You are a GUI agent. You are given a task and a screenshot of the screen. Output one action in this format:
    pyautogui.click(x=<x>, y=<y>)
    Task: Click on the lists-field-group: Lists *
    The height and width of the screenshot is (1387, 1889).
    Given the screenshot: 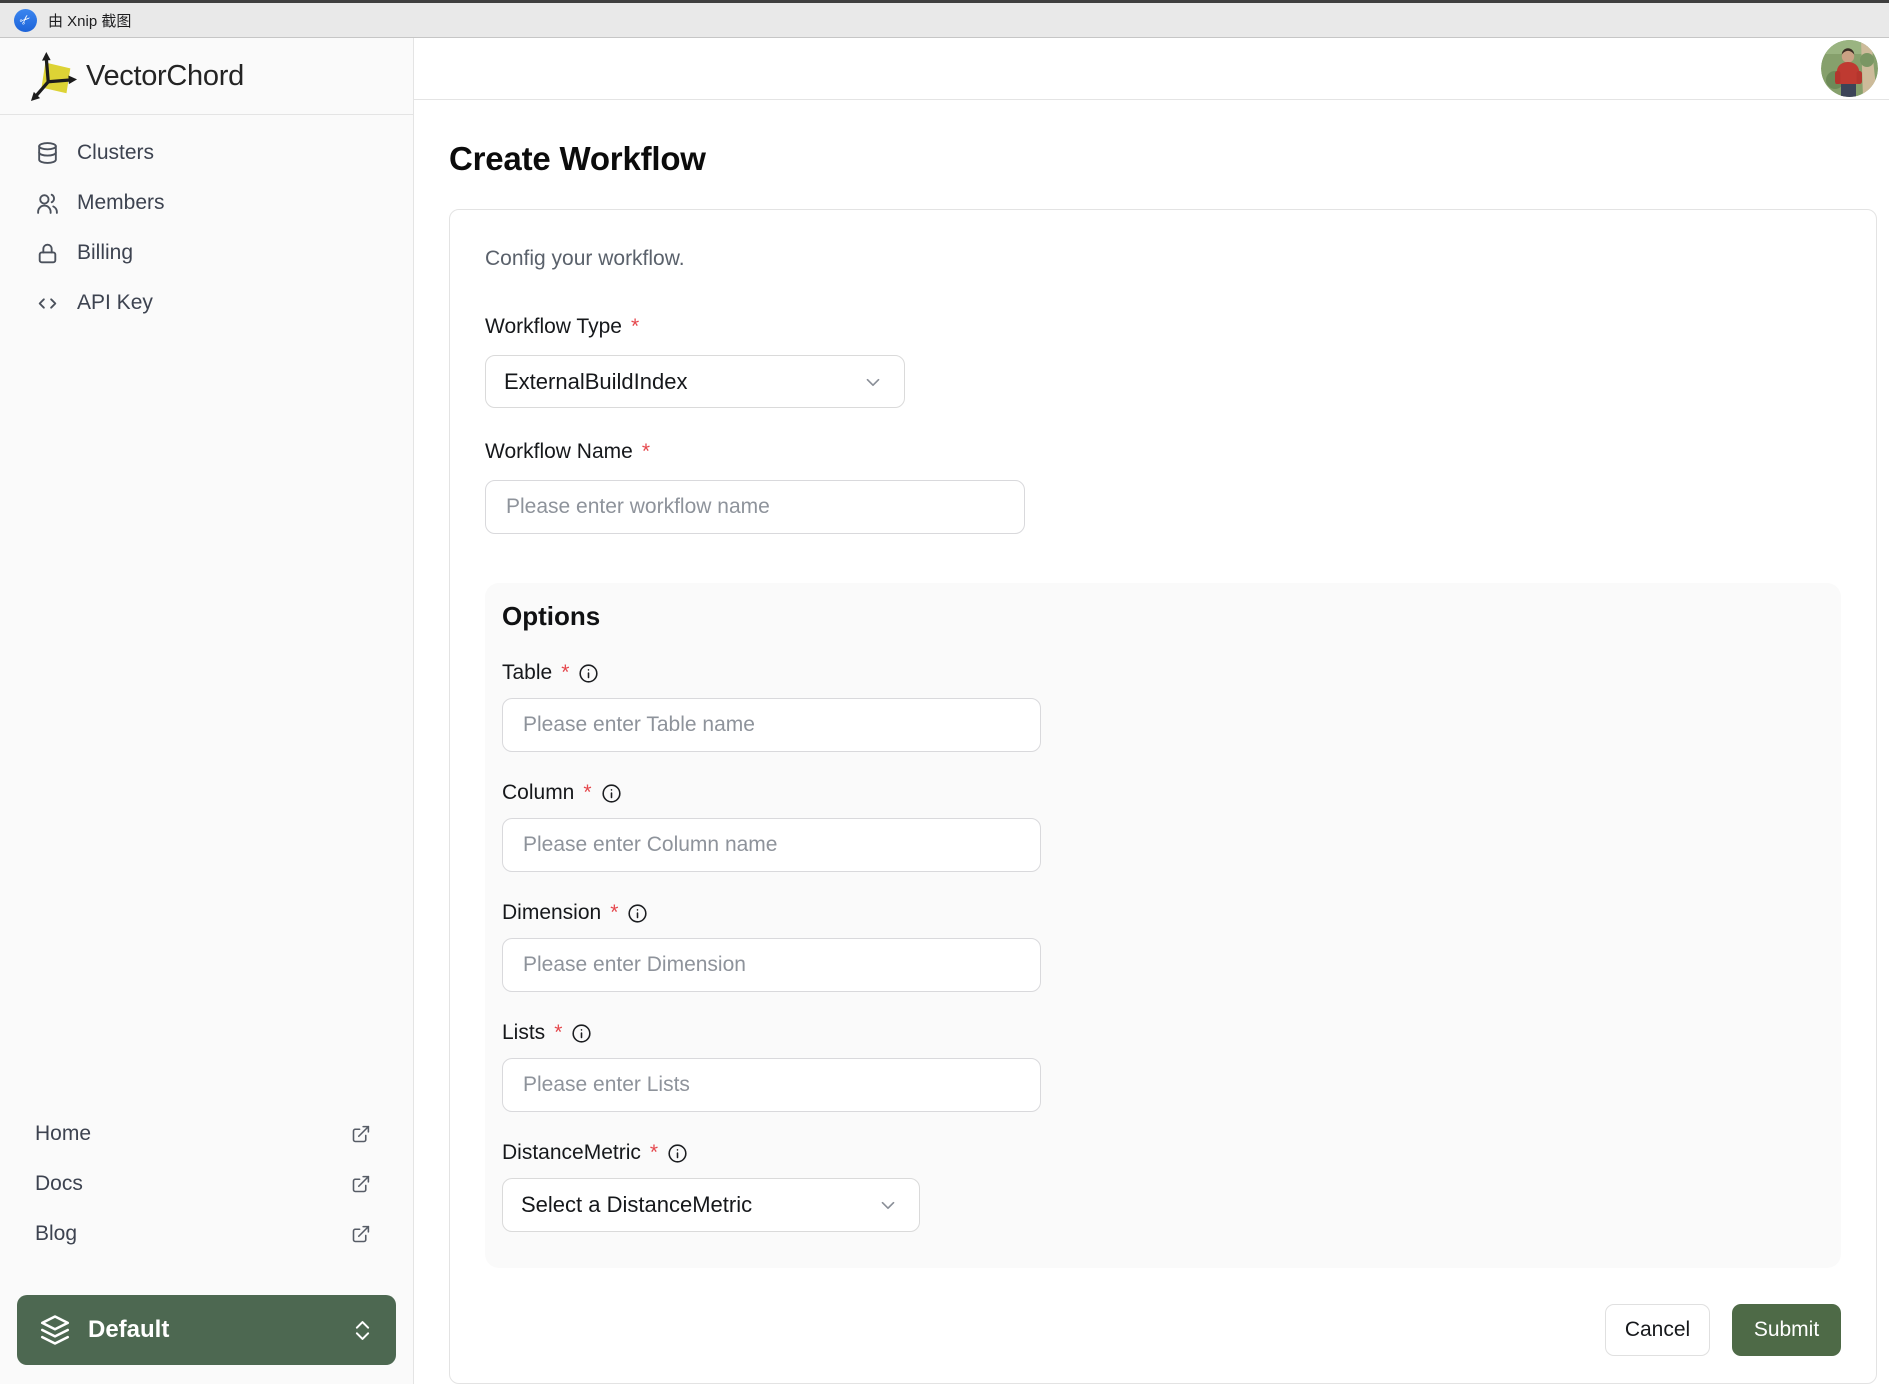 What is the action you would take?
    pyautogui.click(x=1162, y=1066)
    